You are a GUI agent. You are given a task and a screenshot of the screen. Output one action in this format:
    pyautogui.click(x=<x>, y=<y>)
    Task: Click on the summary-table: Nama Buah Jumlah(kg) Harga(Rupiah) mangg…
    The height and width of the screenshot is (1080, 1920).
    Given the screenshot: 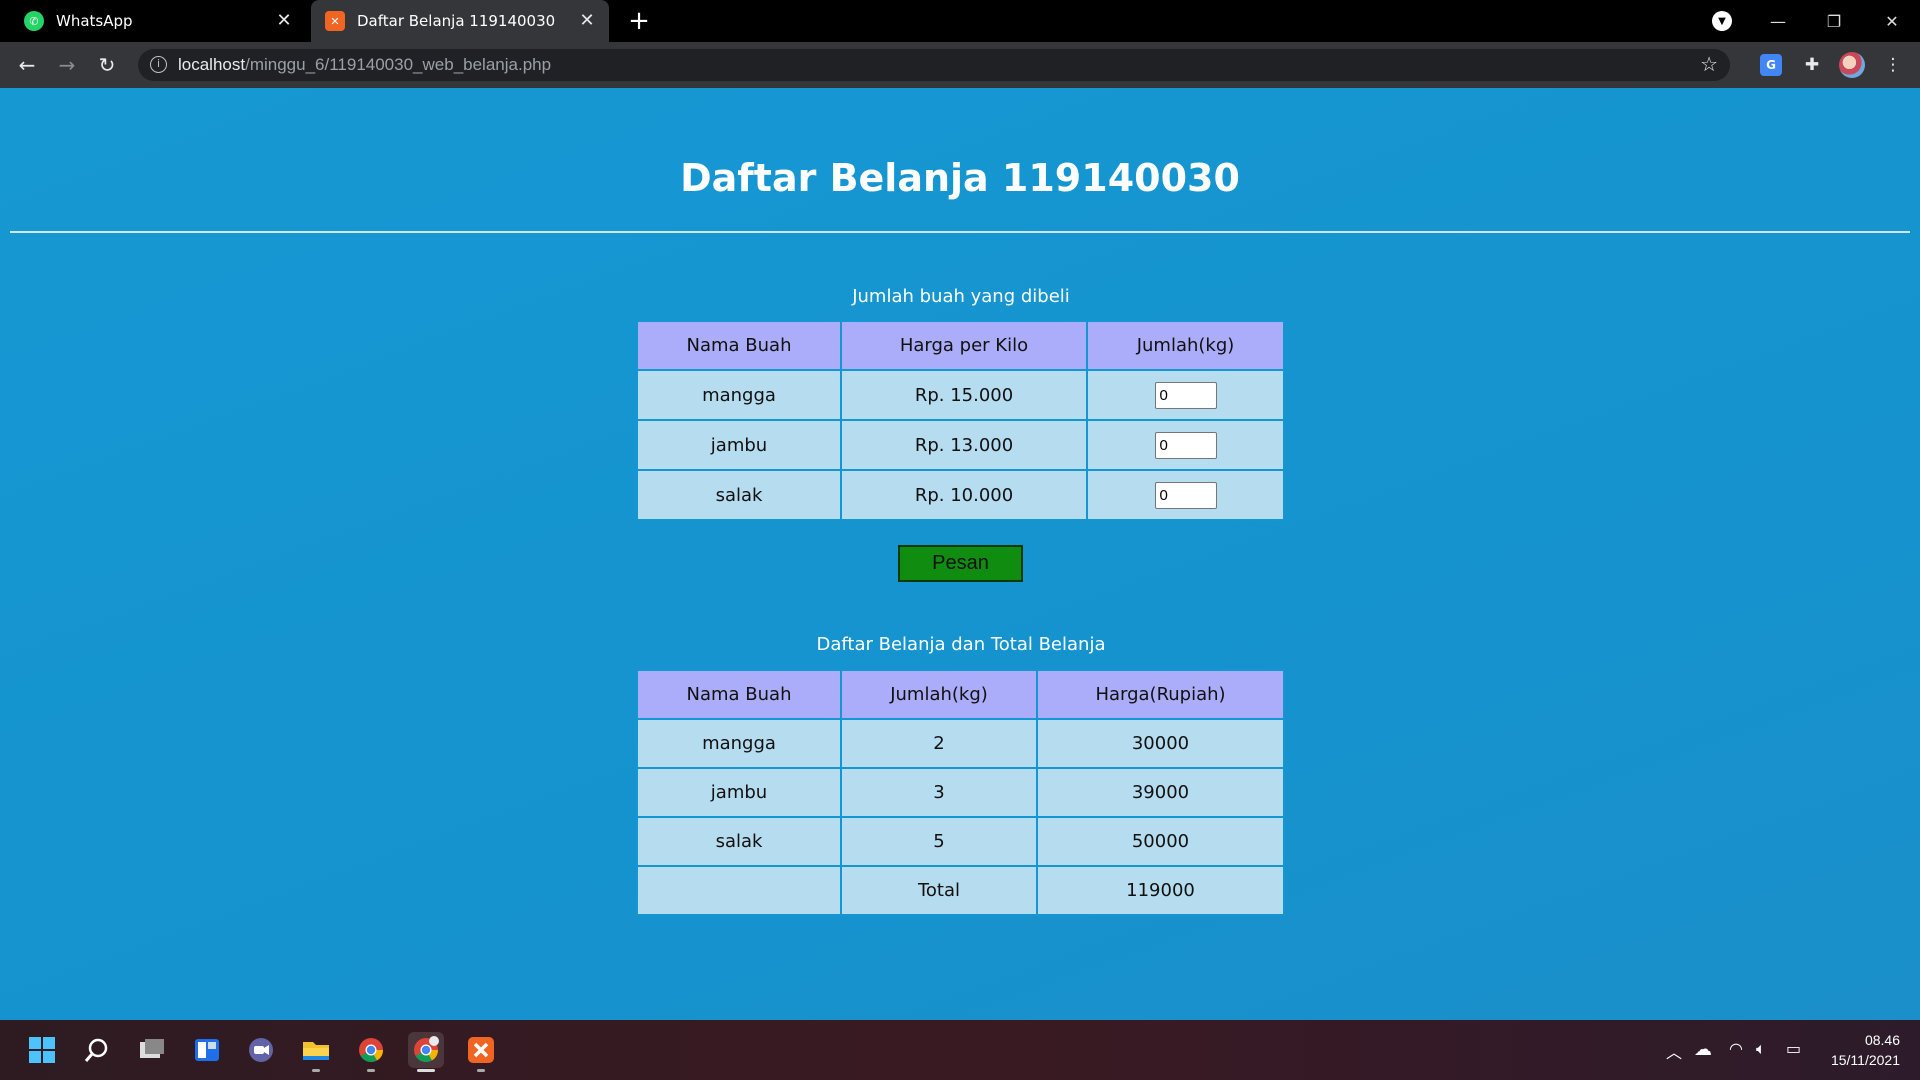 What is the action you would take?
    pyautogui.click(x=960, y=792)
    